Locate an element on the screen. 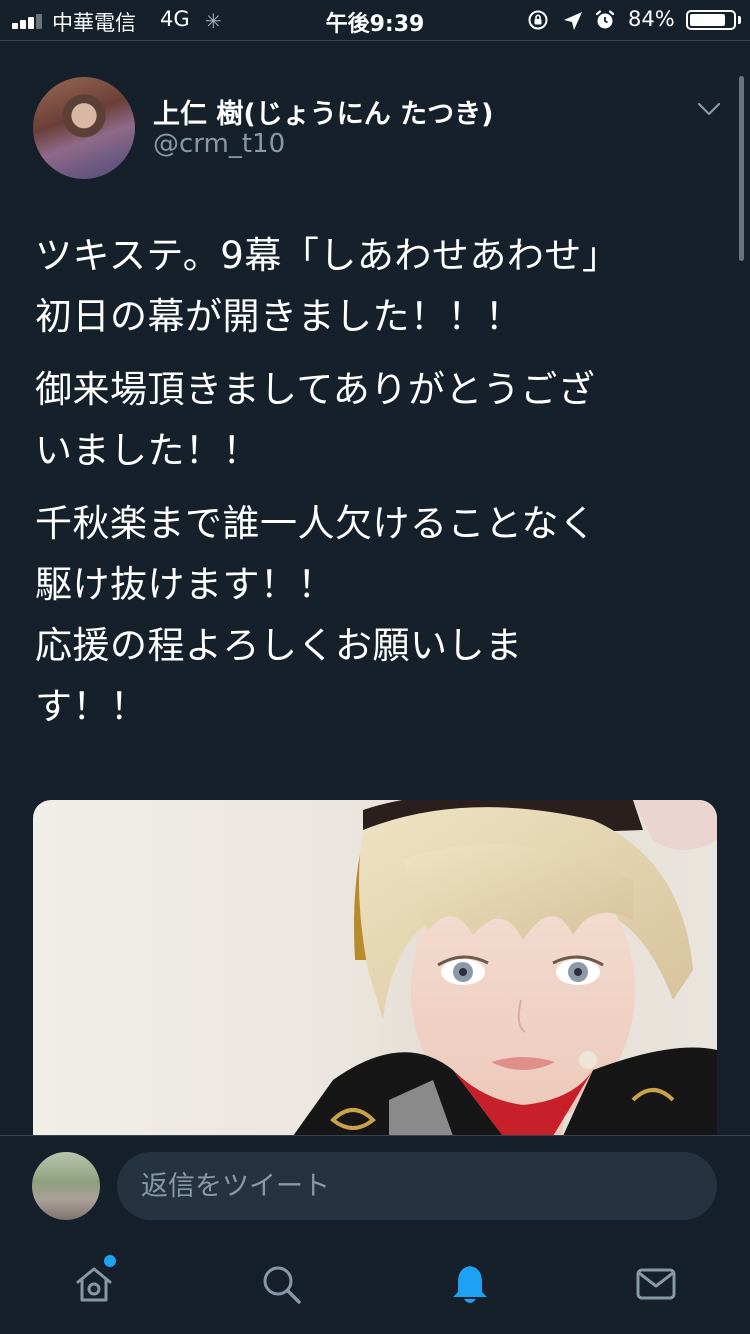  tweet-paragraph: 御来場頂きましてありがとうござ いました！！ is located at coordinates (315, 420).